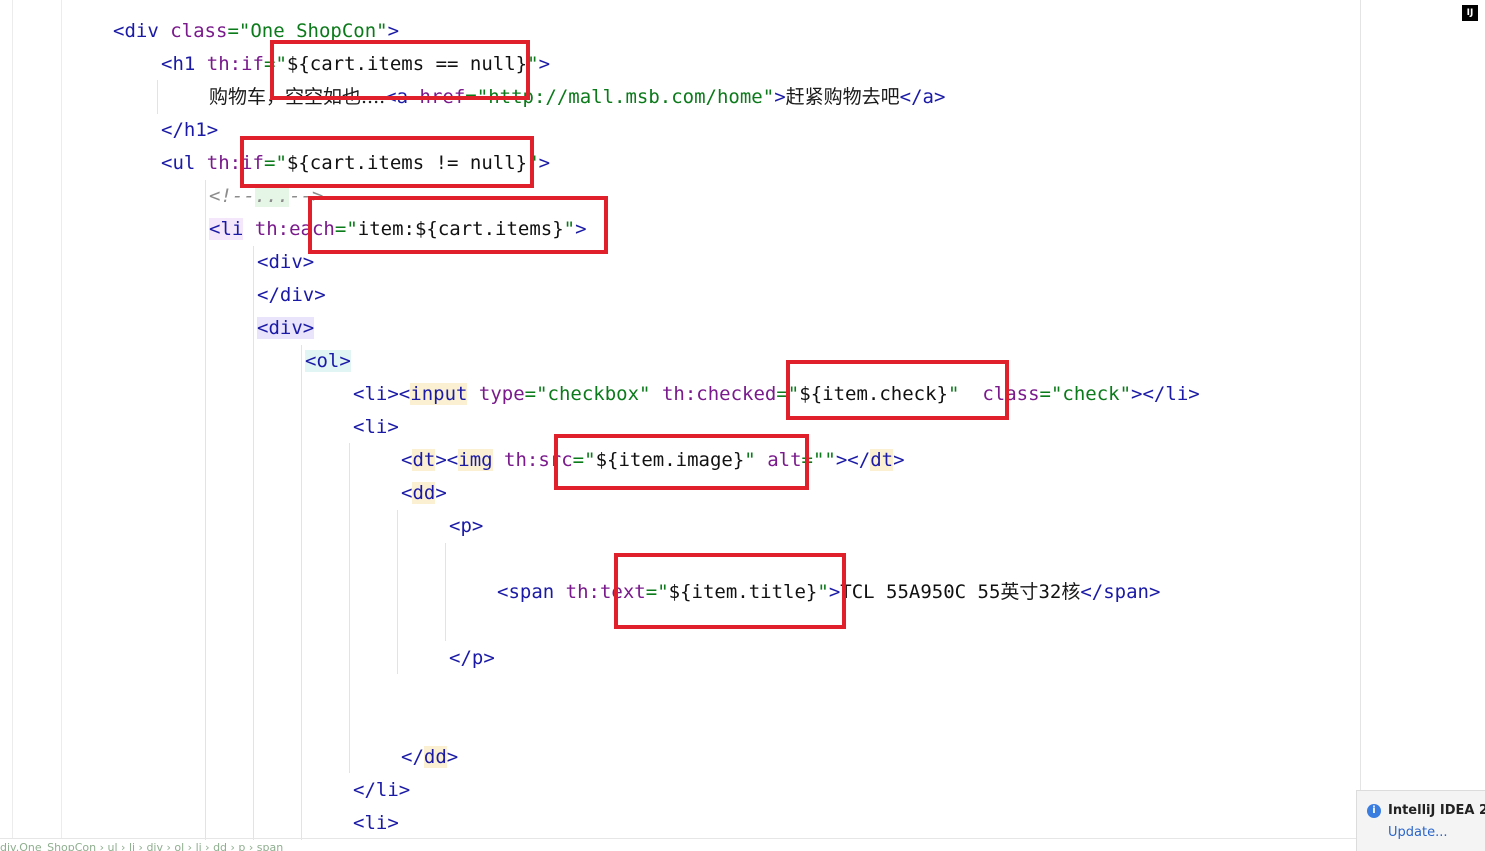 The width and height of the screenshot is (1485, 851). Describe the element at coordinates (501, 394) in the screenshot. I see `code-token: type` at that location.